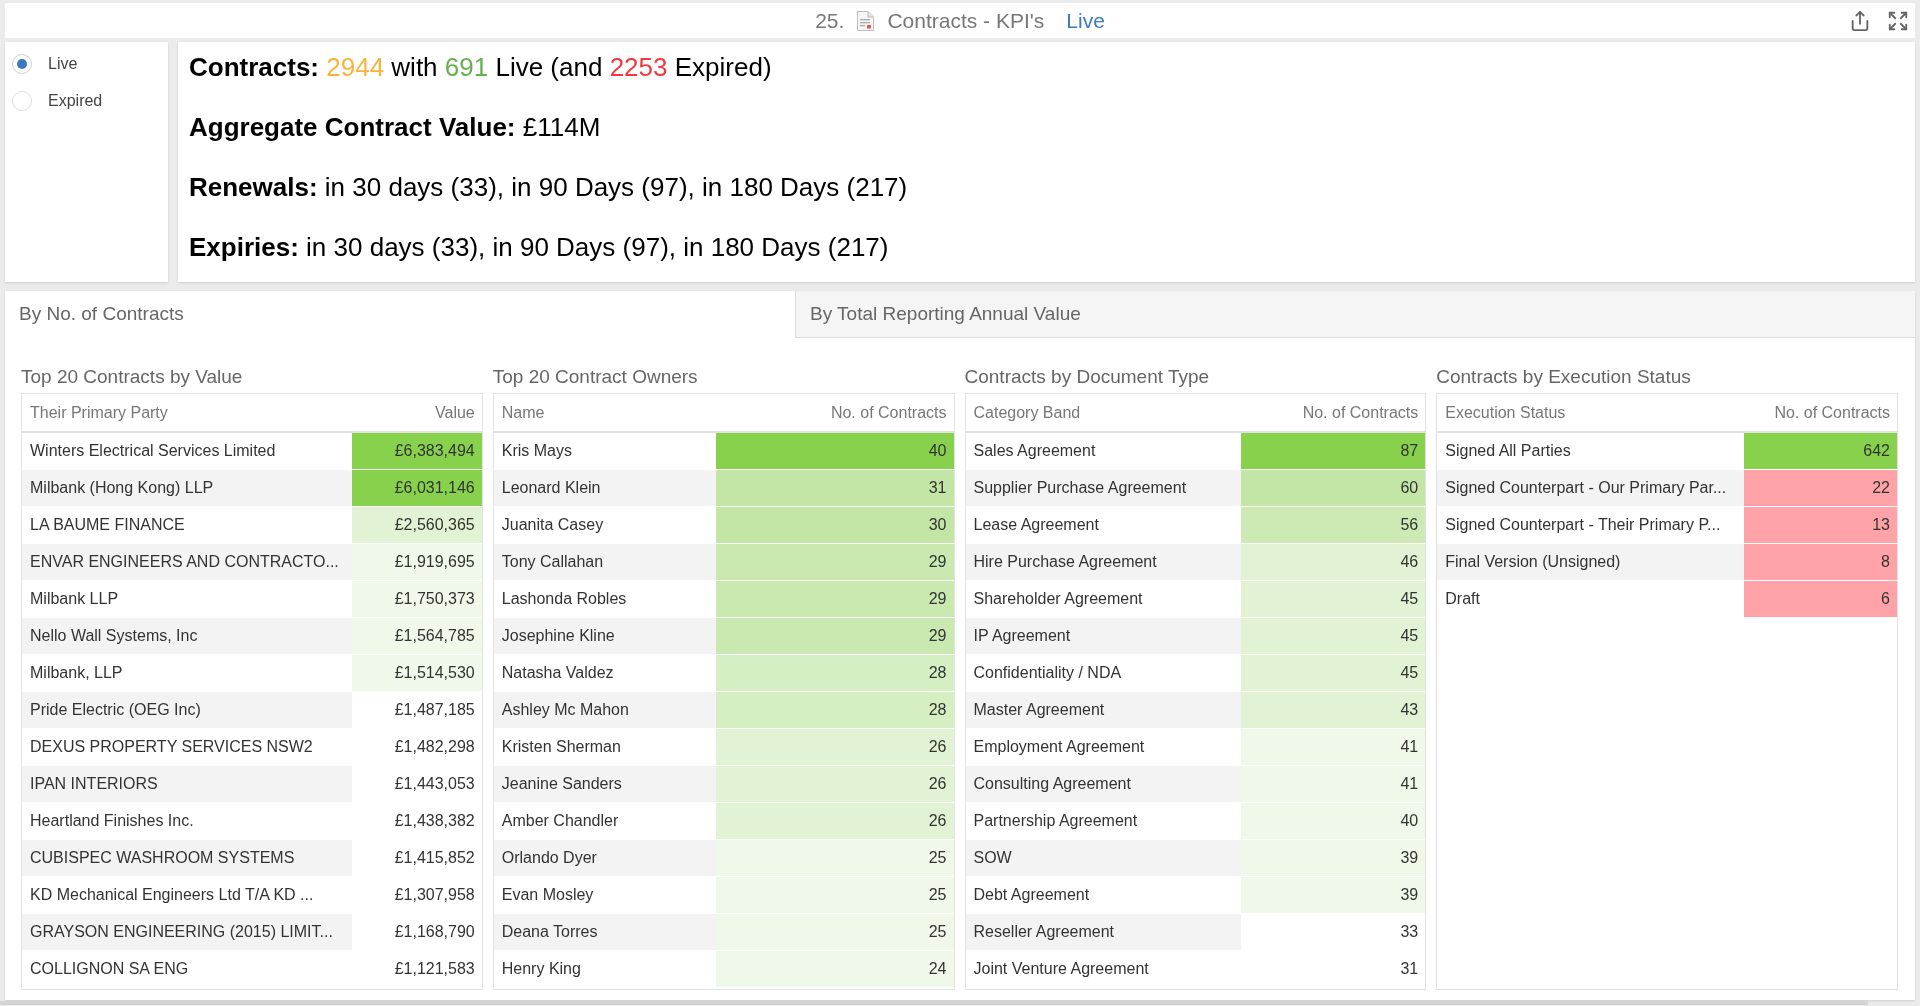 The width and height of the screenshot is (1920, 1006). What do you see at coordinates (99, 412) in the screenshot?
I see `column-header: Their Primary Party` at bounding box center [99, 412].